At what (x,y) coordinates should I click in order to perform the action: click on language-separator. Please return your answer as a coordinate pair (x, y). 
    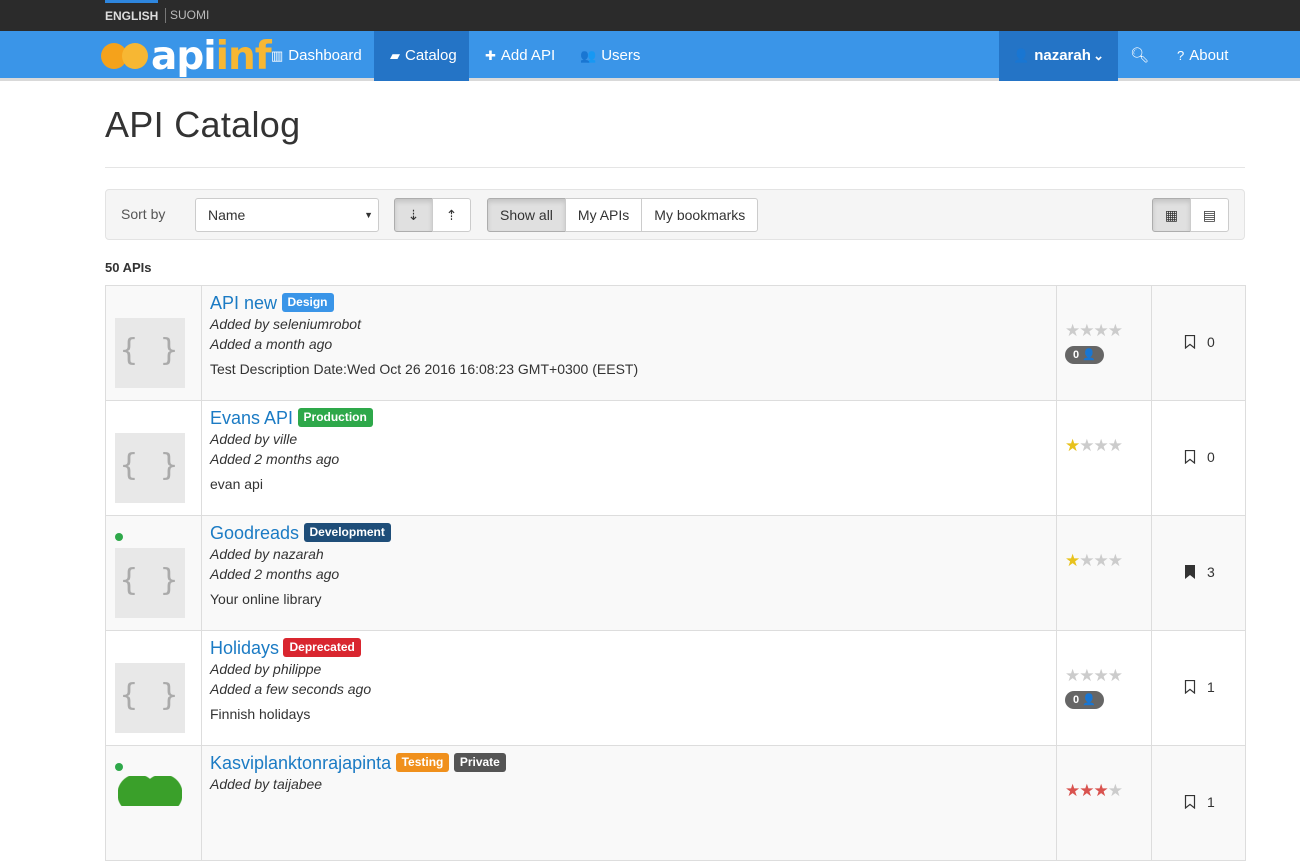
    Looking at the image, I should click on (165, 15).